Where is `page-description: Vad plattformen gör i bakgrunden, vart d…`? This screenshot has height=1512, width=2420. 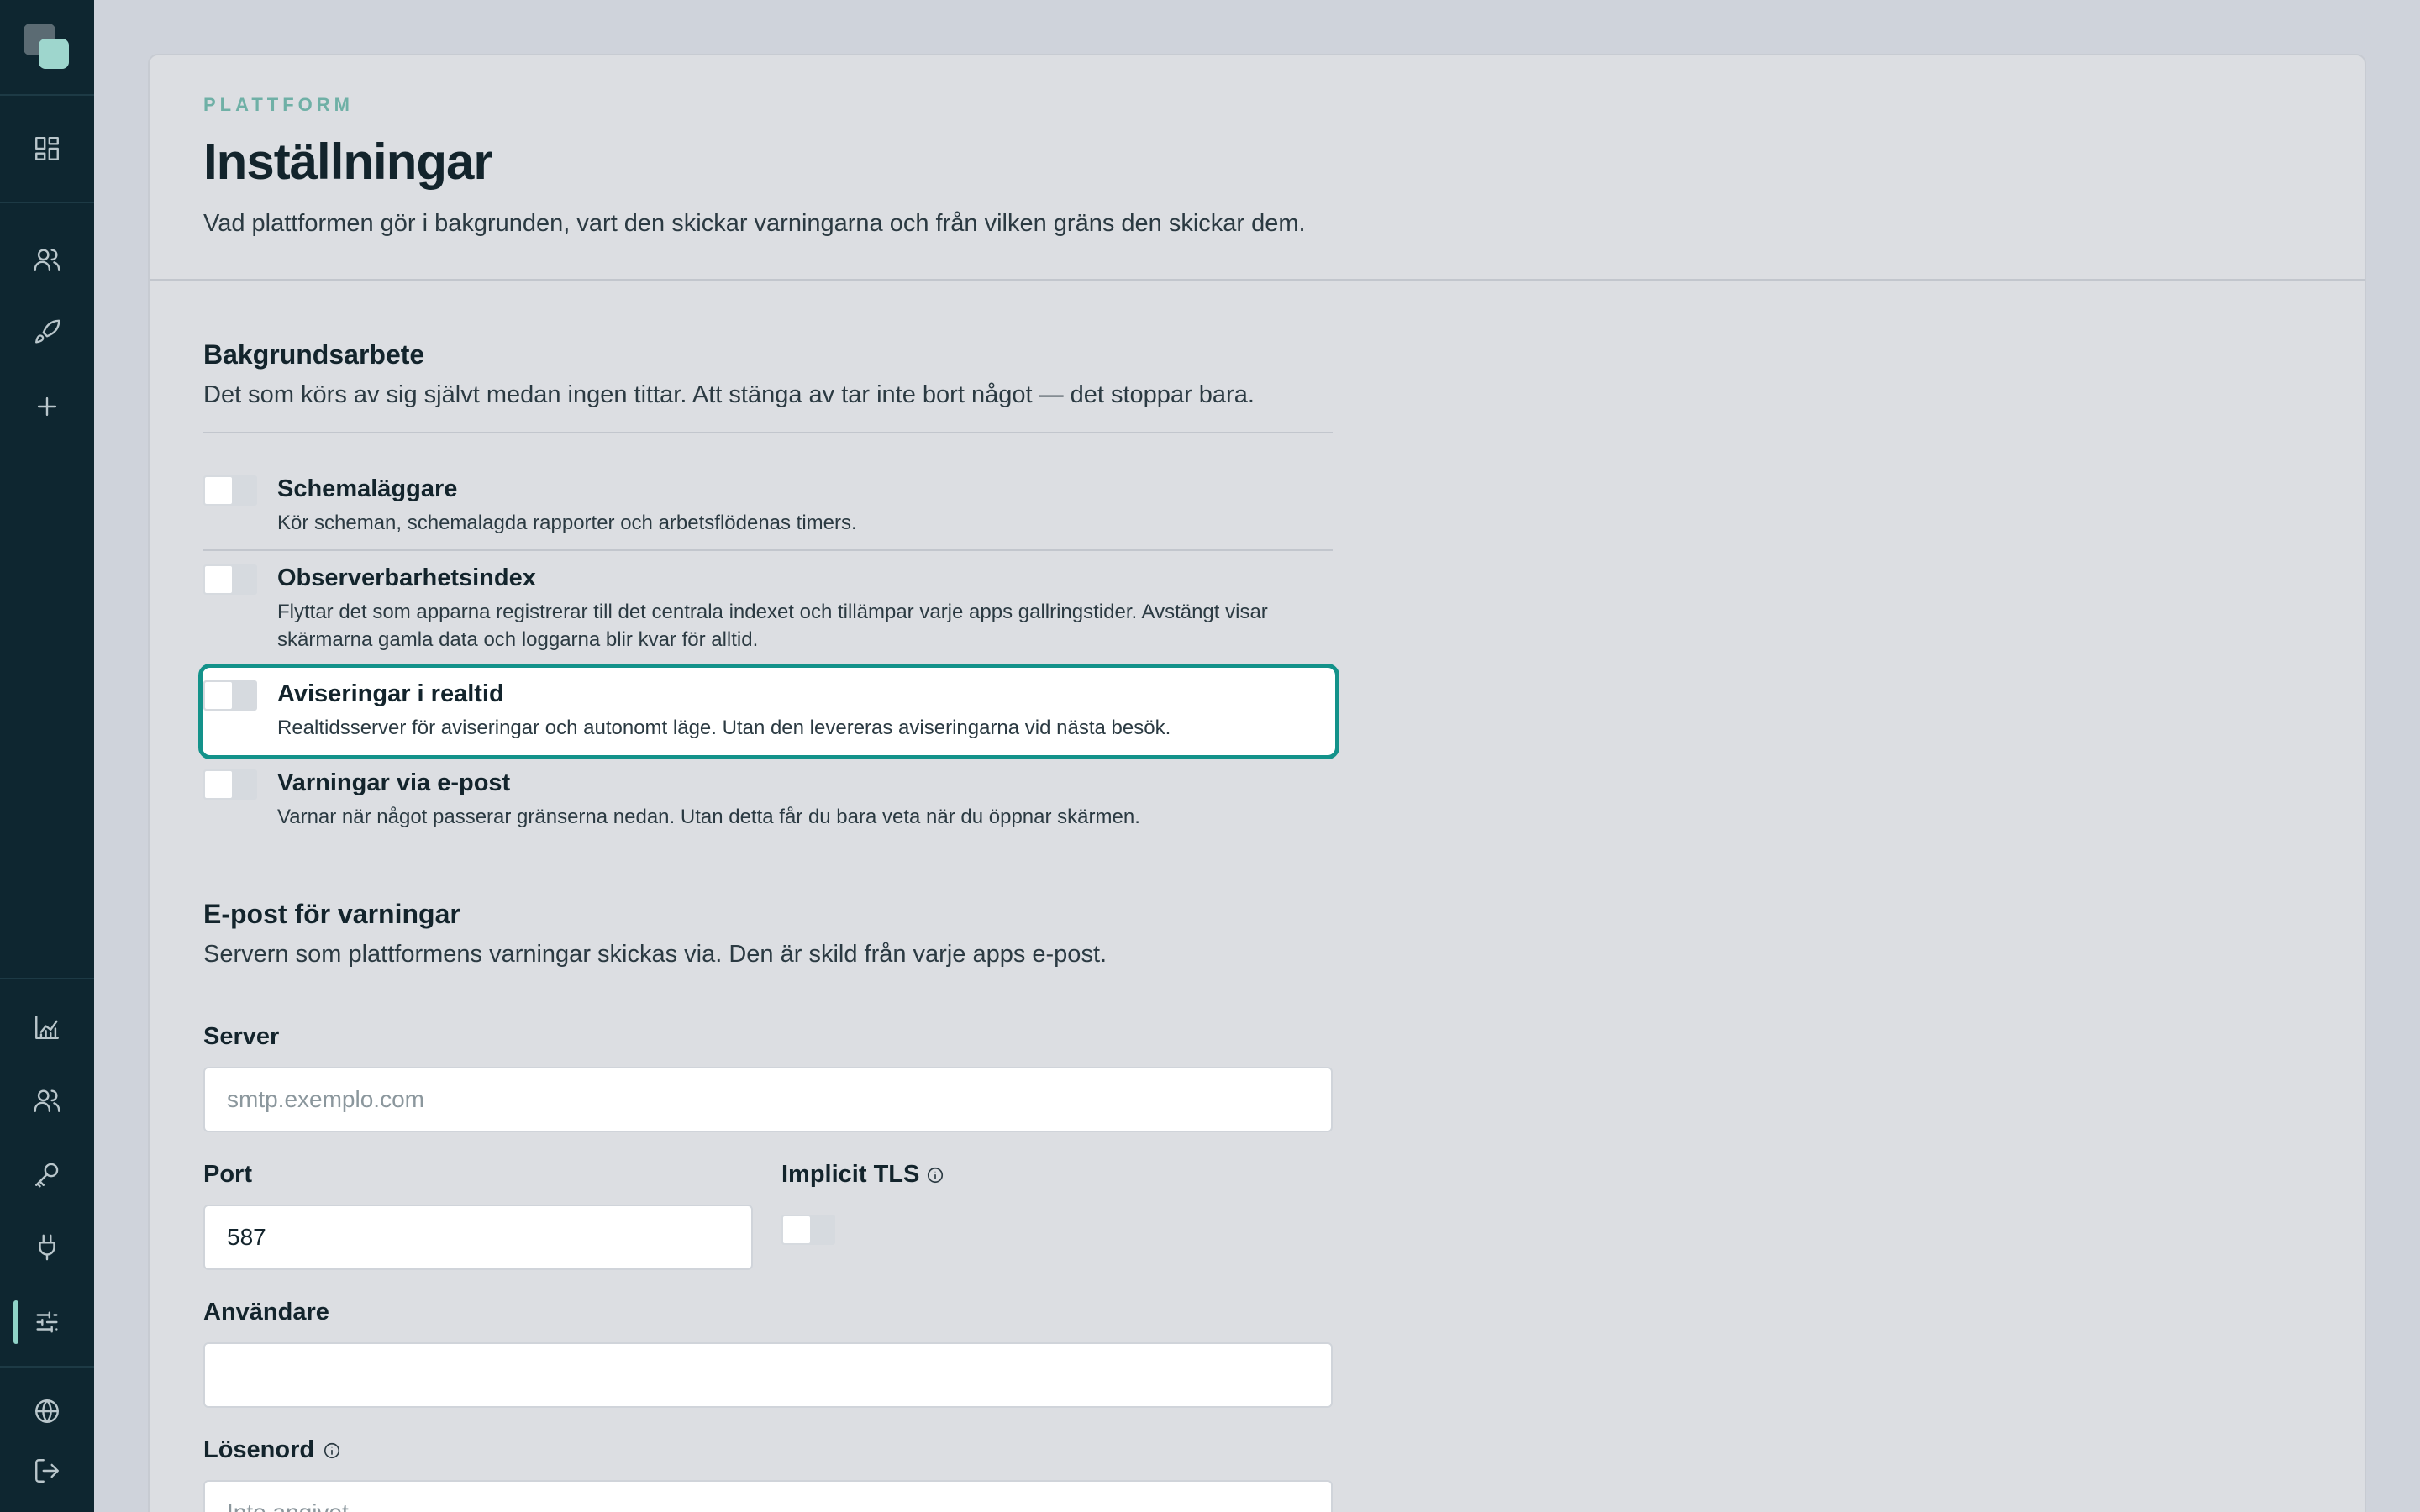 page-description: Vad plattformen gör i bakgrunden, vart d… is located at coordinates (754, 223).